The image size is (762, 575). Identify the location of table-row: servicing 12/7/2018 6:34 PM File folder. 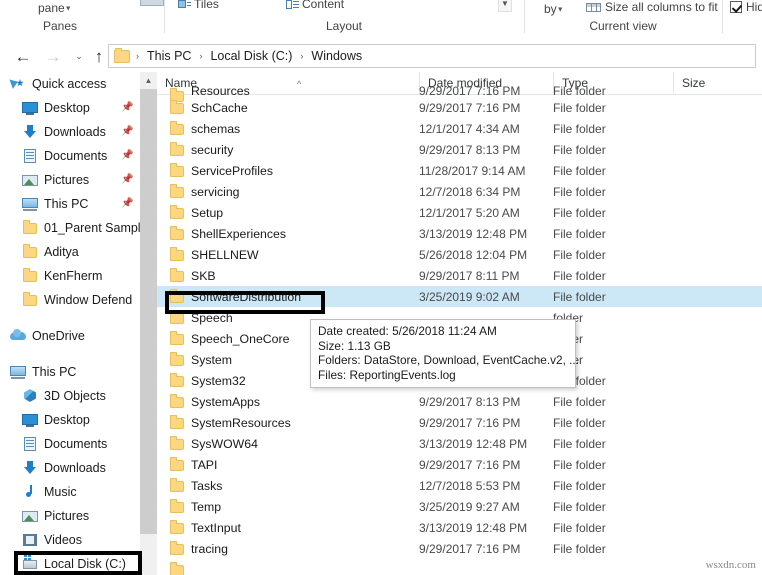
(459, 191).